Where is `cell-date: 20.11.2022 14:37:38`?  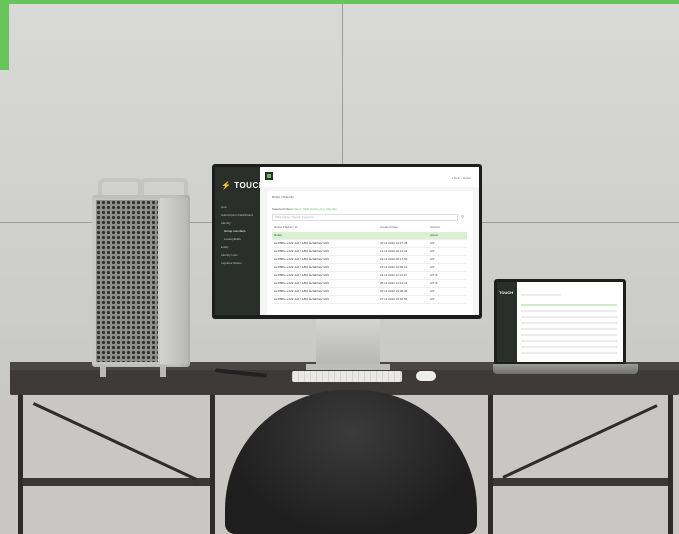 cell-date: 20.11.2022 14:37:38 is located at coordinates (394, 243).